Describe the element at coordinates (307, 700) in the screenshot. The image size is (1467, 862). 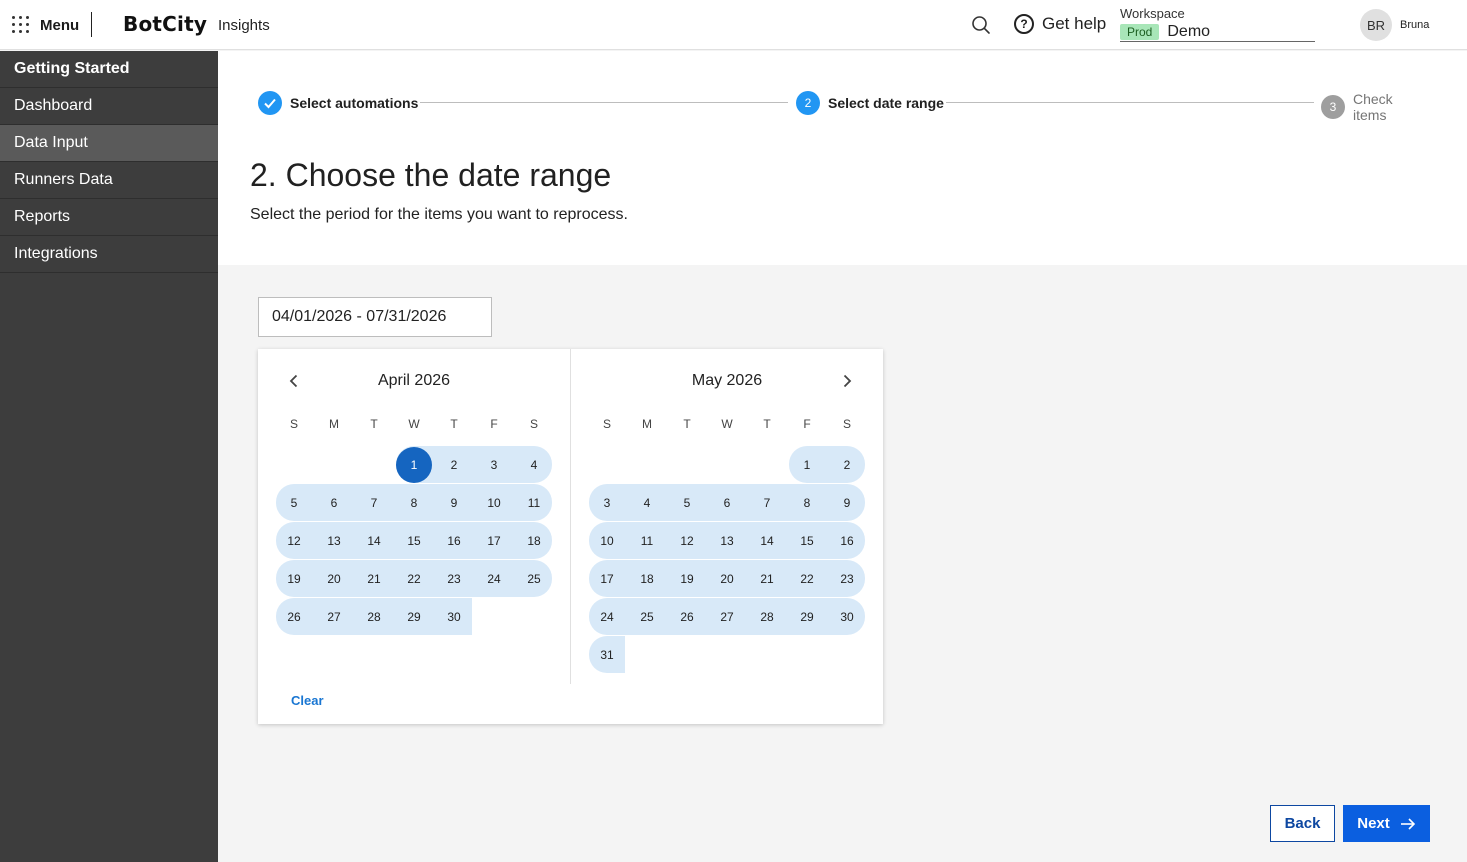
I see `clear-button: Clear` at that location.